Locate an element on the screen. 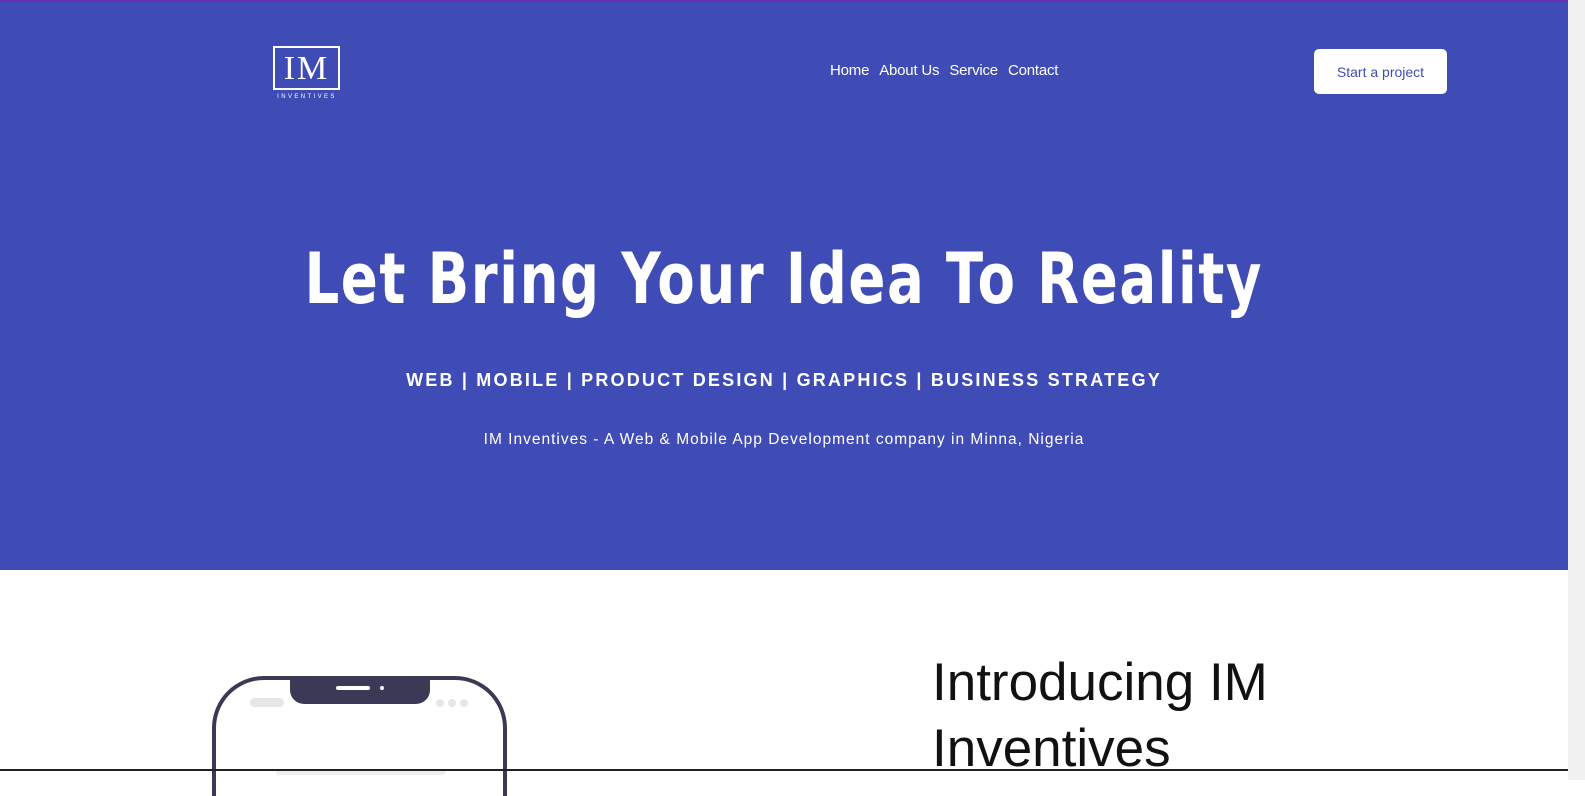  hero-headline: Let Bring Your Idea To Reality is located at coordinates (784, 279).